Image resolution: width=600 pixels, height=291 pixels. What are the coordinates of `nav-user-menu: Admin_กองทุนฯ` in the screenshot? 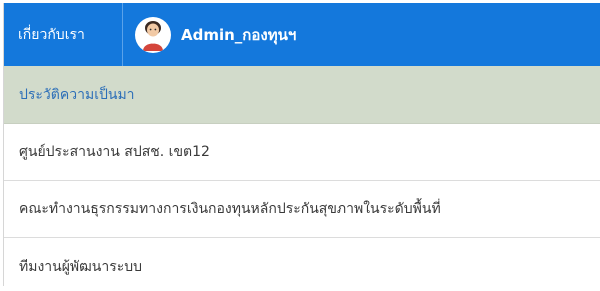 It's located at (209, 34).